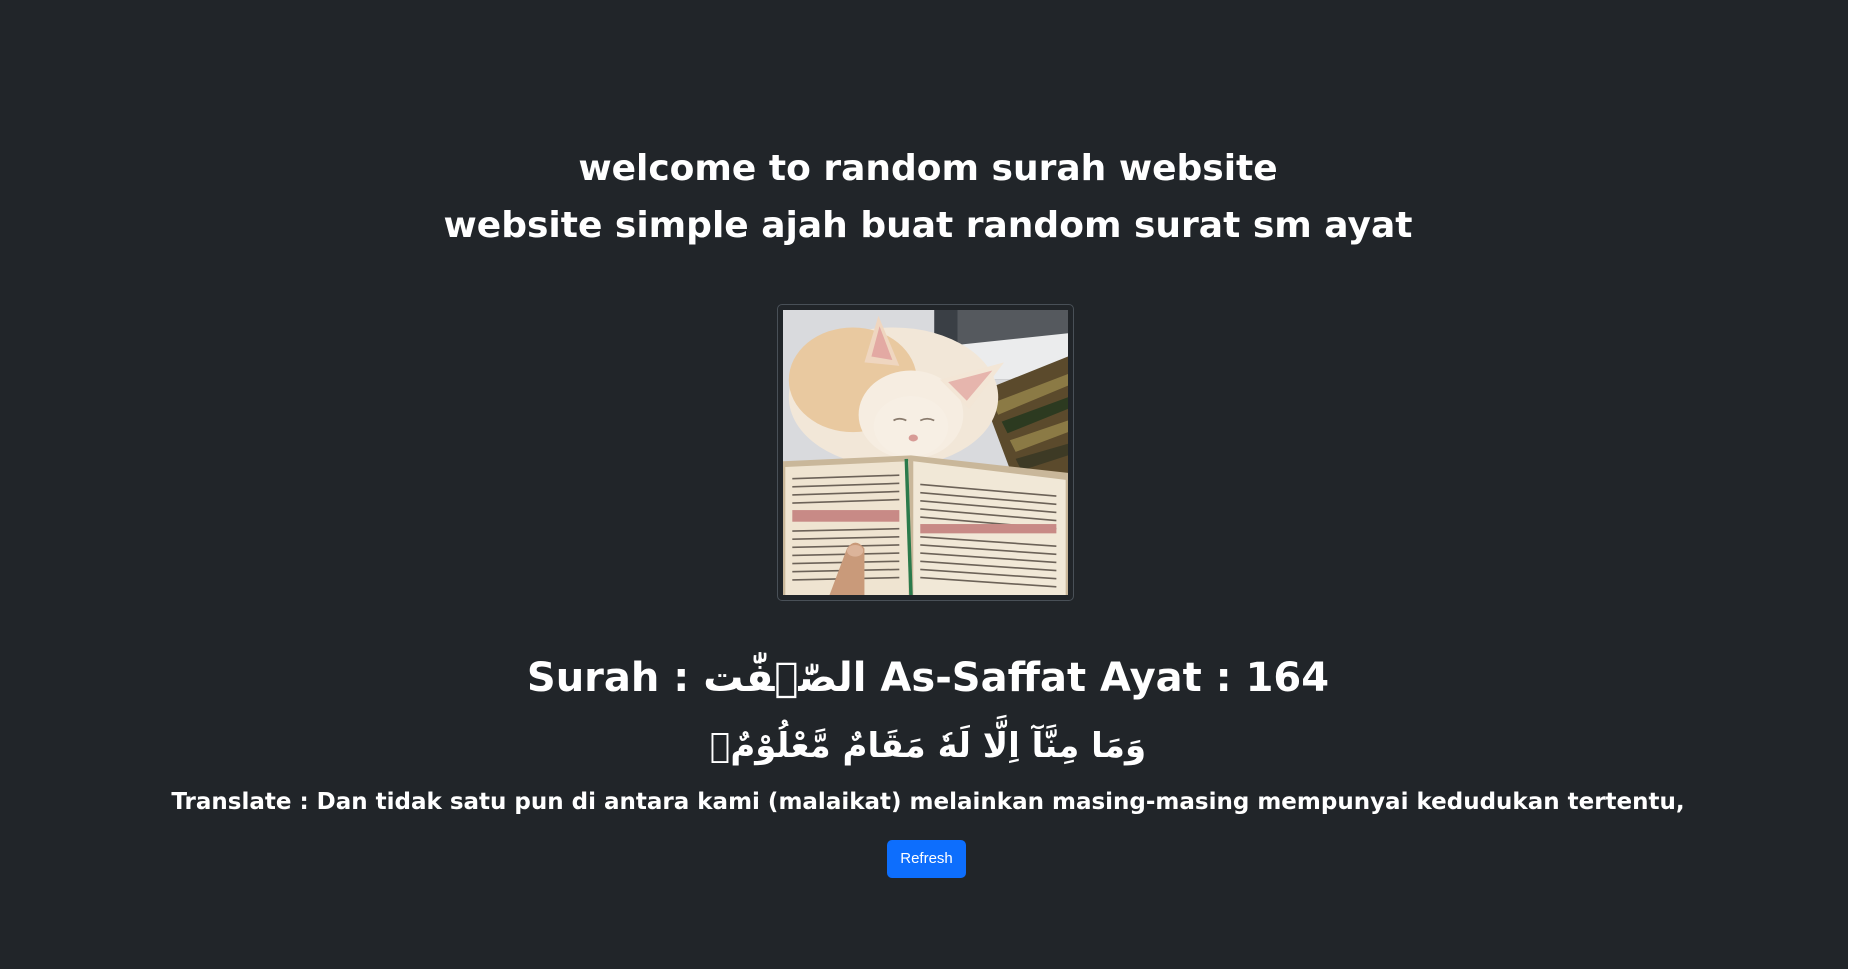  What do you see at coordinates (1852, 484) in the screenshot?
I see `scrollbar` at bounding box center [1852, 484].